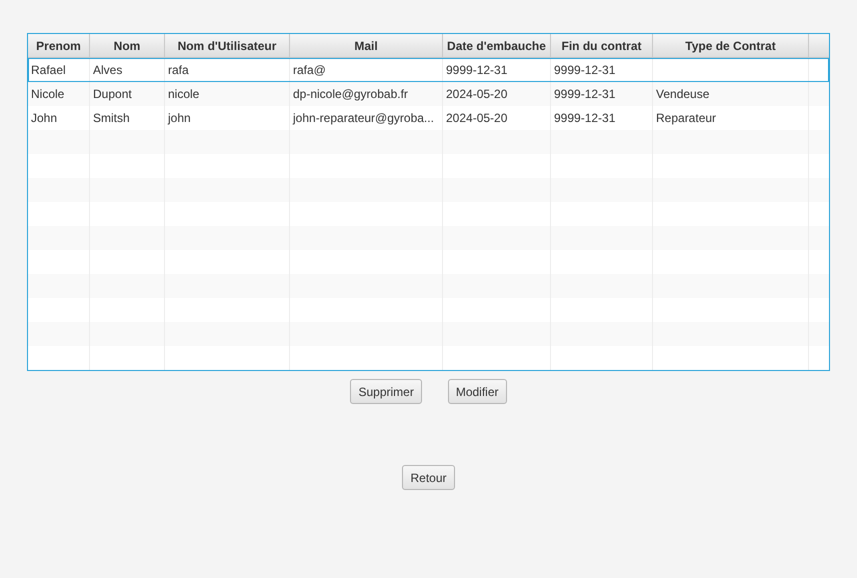 The height and width of the screenshot is (578, 857). What do you see at coordinates (683, 94) in the screenshot?
I see `table-cell-text: Vendeuse` at bounding box center [683, 94].